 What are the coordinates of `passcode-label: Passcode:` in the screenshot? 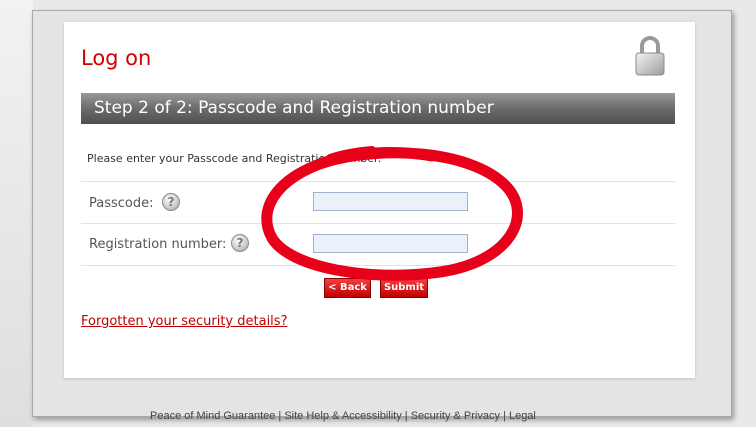 It's located at (121, 203).